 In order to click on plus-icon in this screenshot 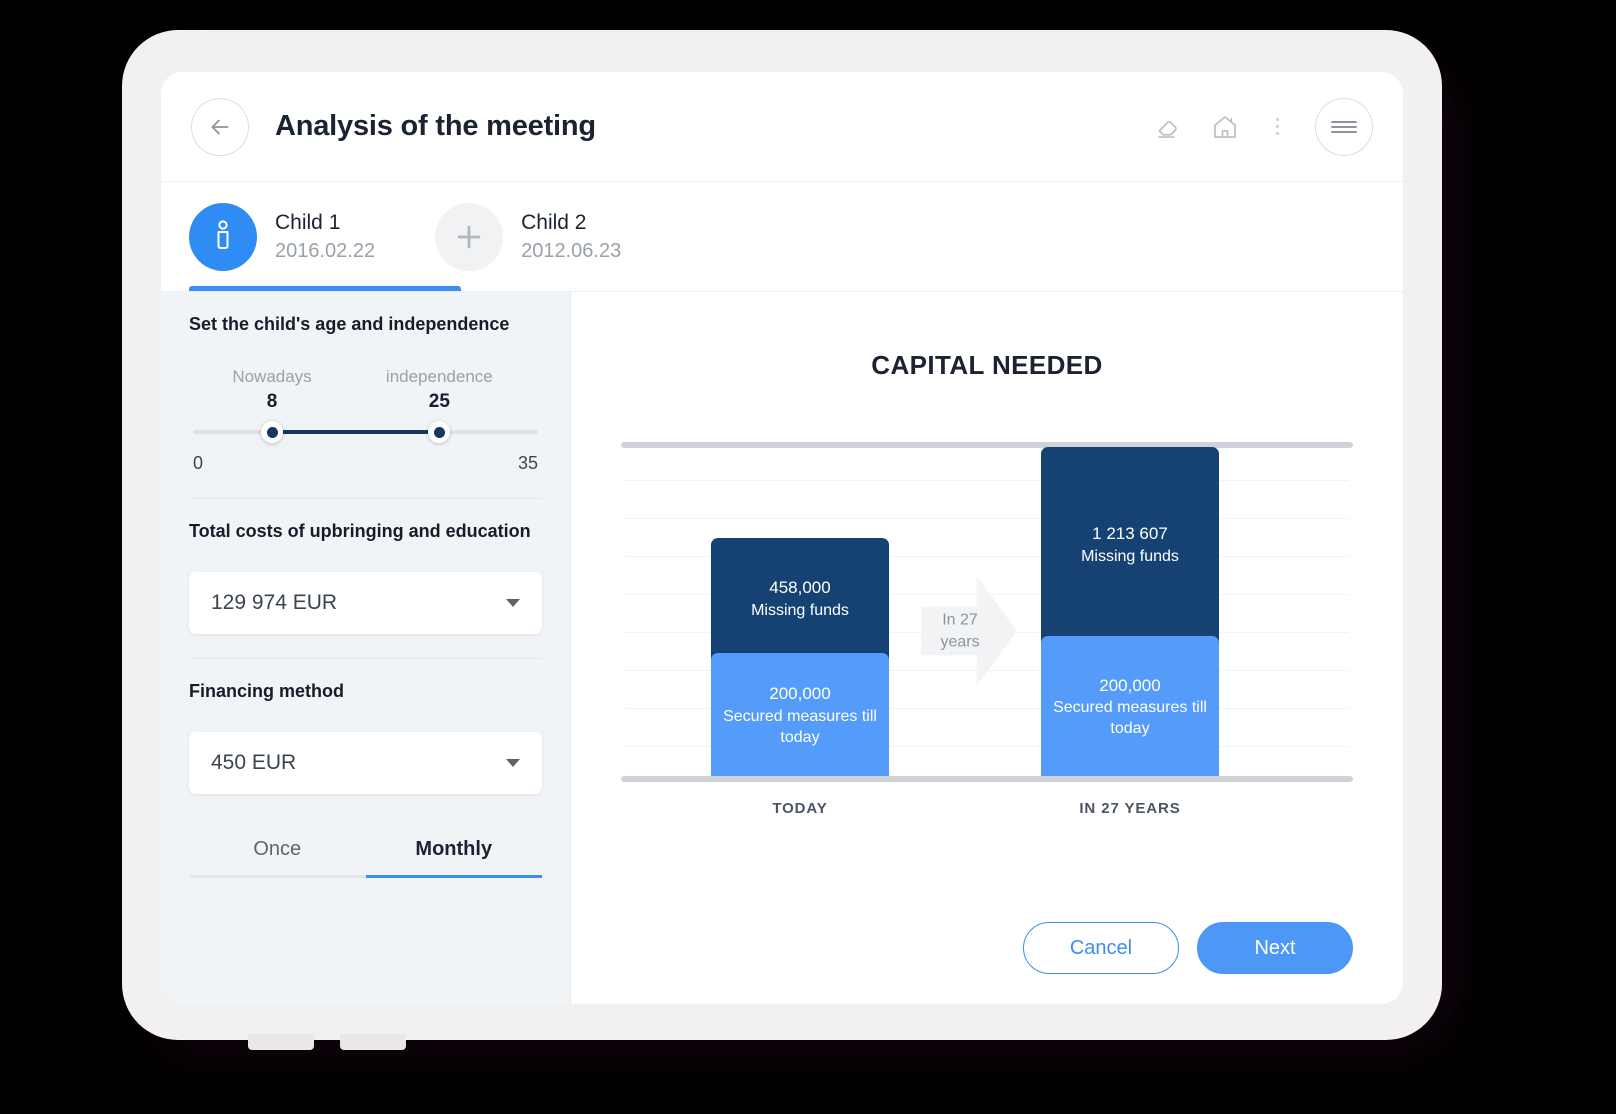, I will do `click(469, 236)`.